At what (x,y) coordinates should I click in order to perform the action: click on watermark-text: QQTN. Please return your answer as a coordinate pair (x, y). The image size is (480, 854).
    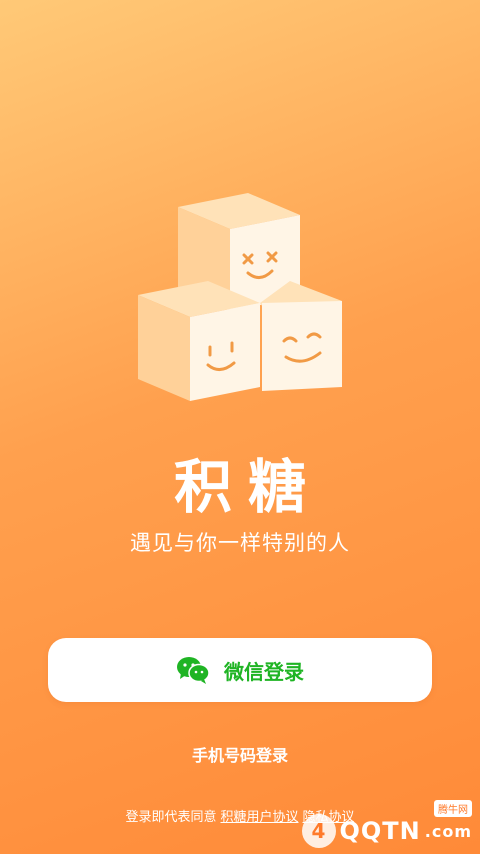
    Looking at the image, I should click on (380, 831).